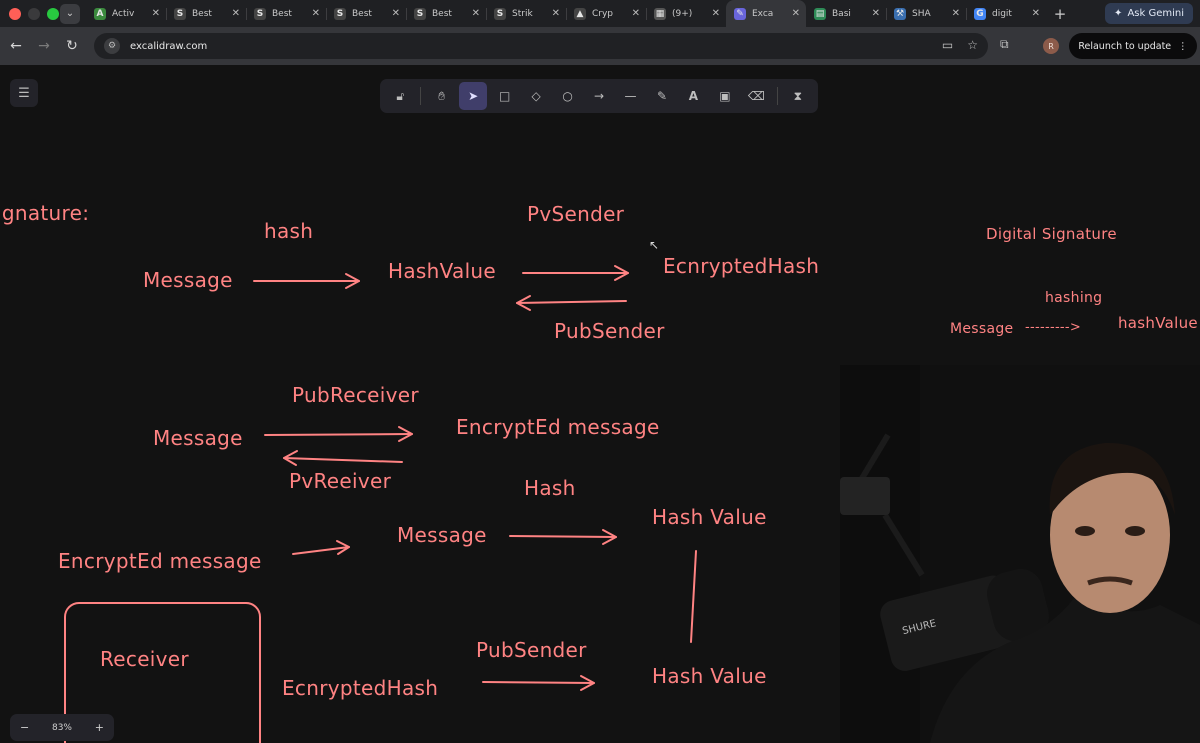  Describe the element at coordinates (522, 13) in the screenshot. I see `tab-title: Strik` at that location.